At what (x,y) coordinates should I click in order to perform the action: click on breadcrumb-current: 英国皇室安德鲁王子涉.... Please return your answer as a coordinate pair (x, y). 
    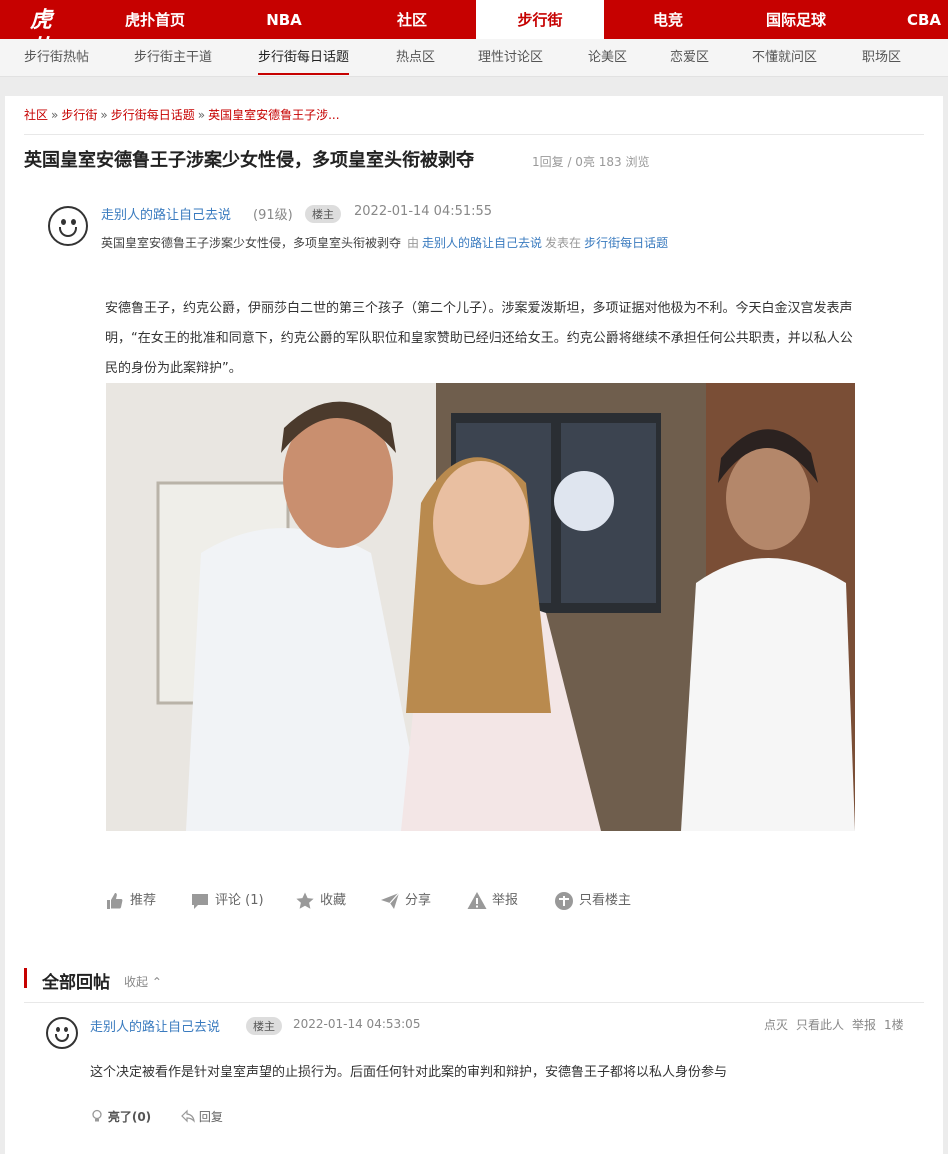
    Looking at the image, I should click on (273, 115).